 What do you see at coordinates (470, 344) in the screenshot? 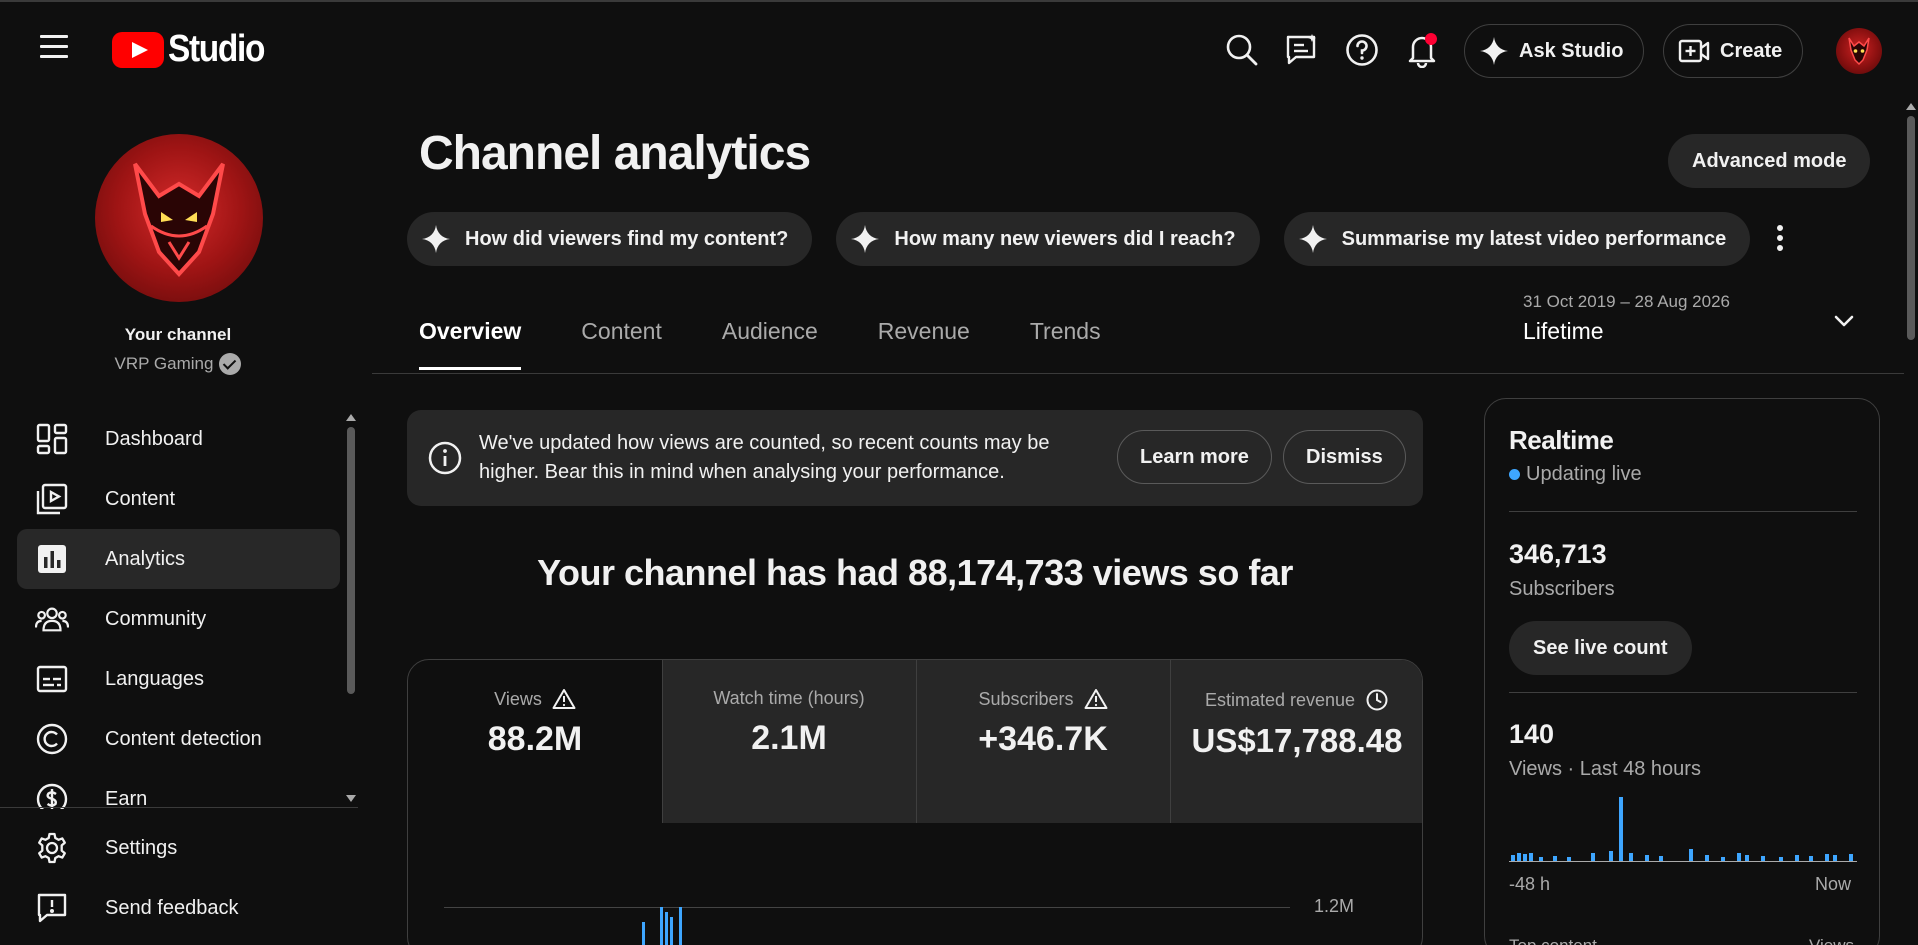
I see `tab-overview: Overview` at bounding box center [470, 344].